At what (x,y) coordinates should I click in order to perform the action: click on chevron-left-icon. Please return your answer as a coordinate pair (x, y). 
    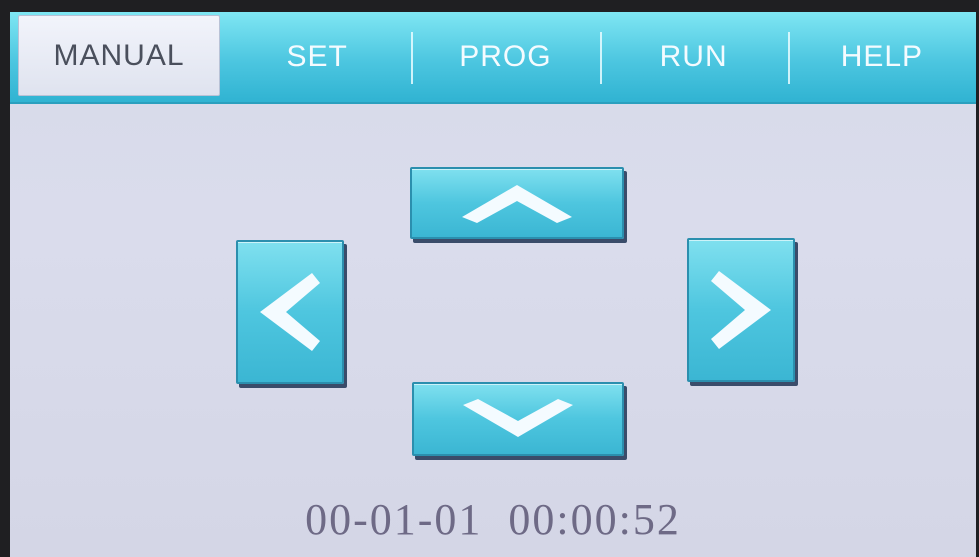
    Looking at the image, I should click on (290, 312).